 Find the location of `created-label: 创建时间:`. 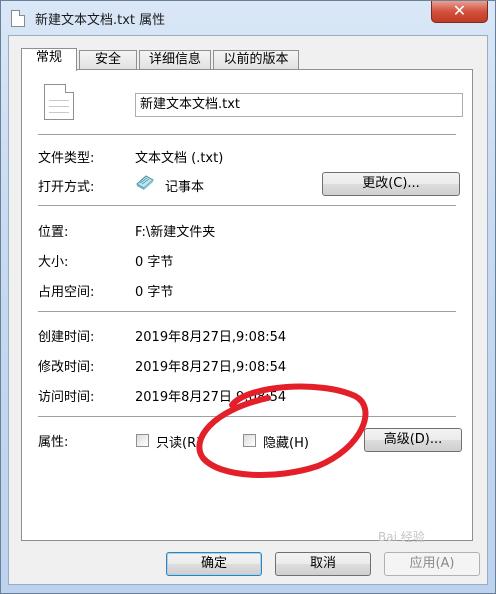

created-label: 创建时间: is located at coordinates (66, 337).